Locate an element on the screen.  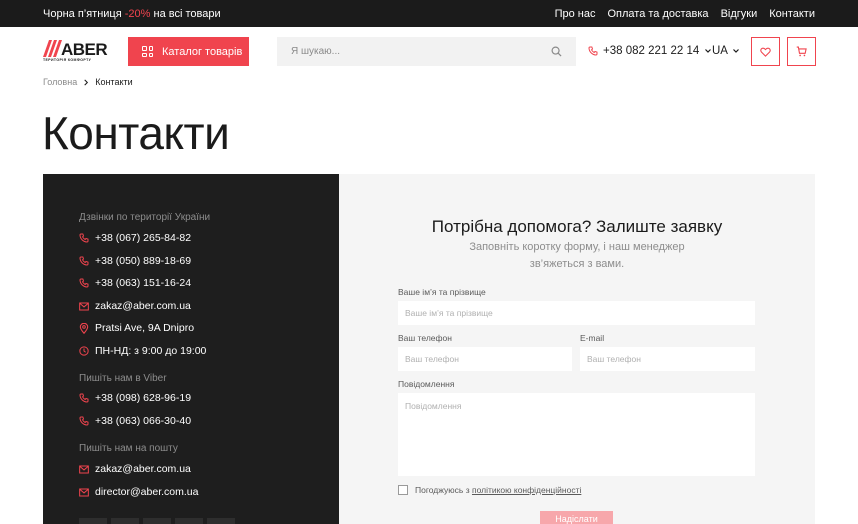
breadcrumb: Головна Контакти is located at coordinates (88, 82).